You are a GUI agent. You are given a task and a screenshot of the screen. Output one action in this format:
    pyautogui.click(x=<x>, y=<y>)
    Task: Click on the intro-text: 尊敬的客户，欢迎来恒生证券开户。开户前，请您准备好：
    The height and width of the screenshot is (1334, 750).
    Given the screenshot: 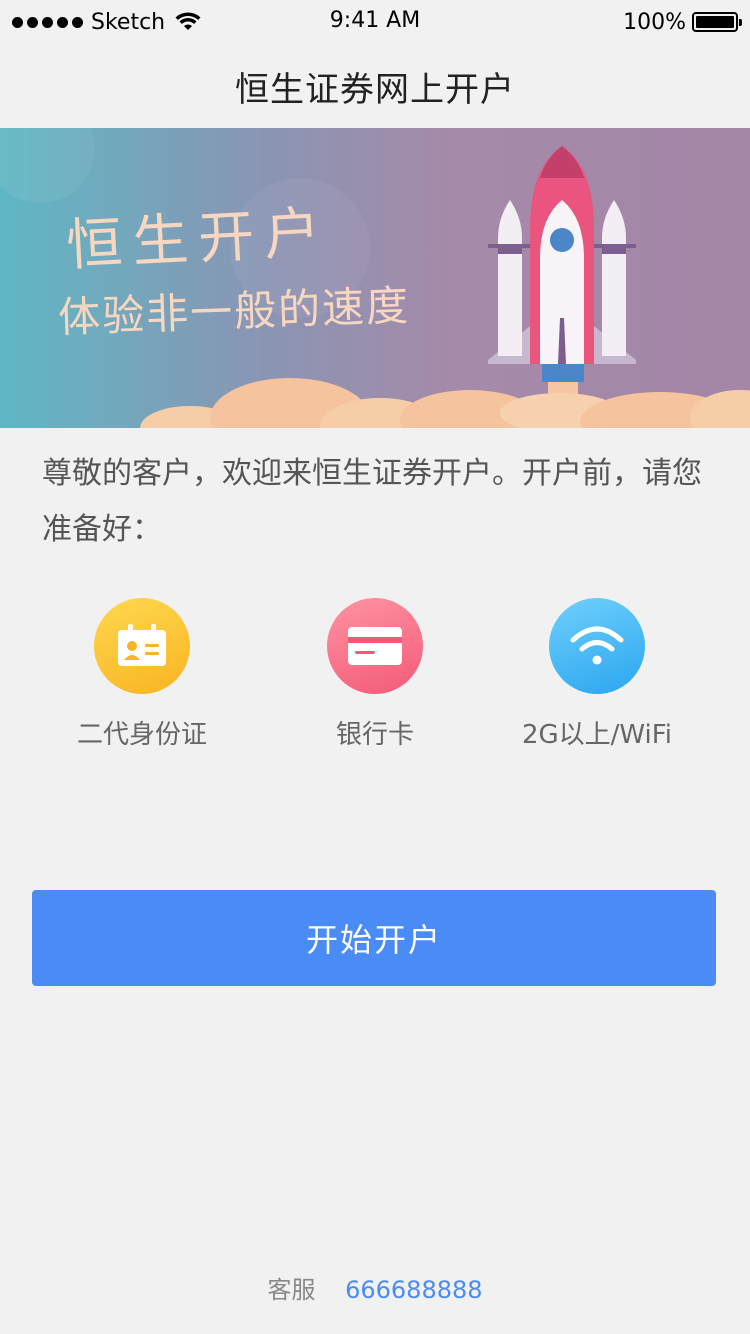 What is the action you would take?
    pyautogui.click(x=372, y=501)
    